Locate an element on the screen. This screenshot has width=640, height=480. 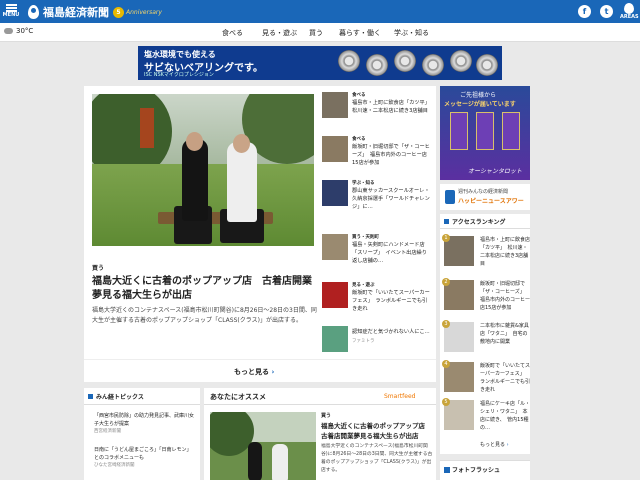
article-category: 学ぶ・知る is located at coordinates (363, 183).